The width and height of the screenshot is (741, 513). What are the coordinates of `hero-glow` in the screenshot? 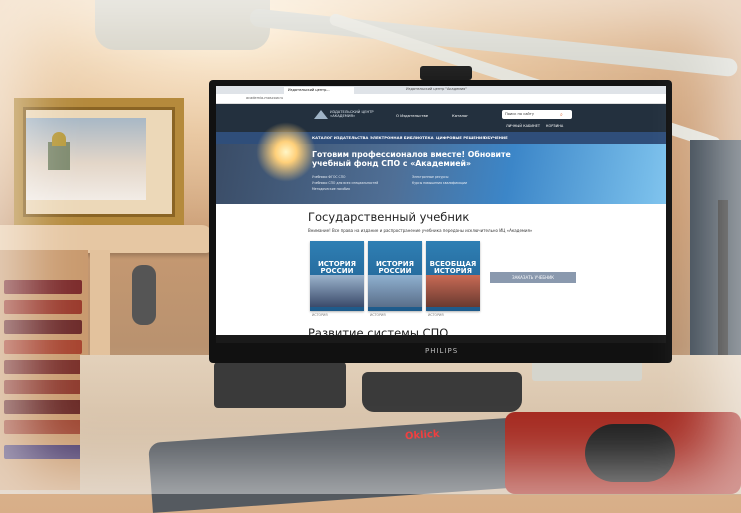 It's located at (286, 152).